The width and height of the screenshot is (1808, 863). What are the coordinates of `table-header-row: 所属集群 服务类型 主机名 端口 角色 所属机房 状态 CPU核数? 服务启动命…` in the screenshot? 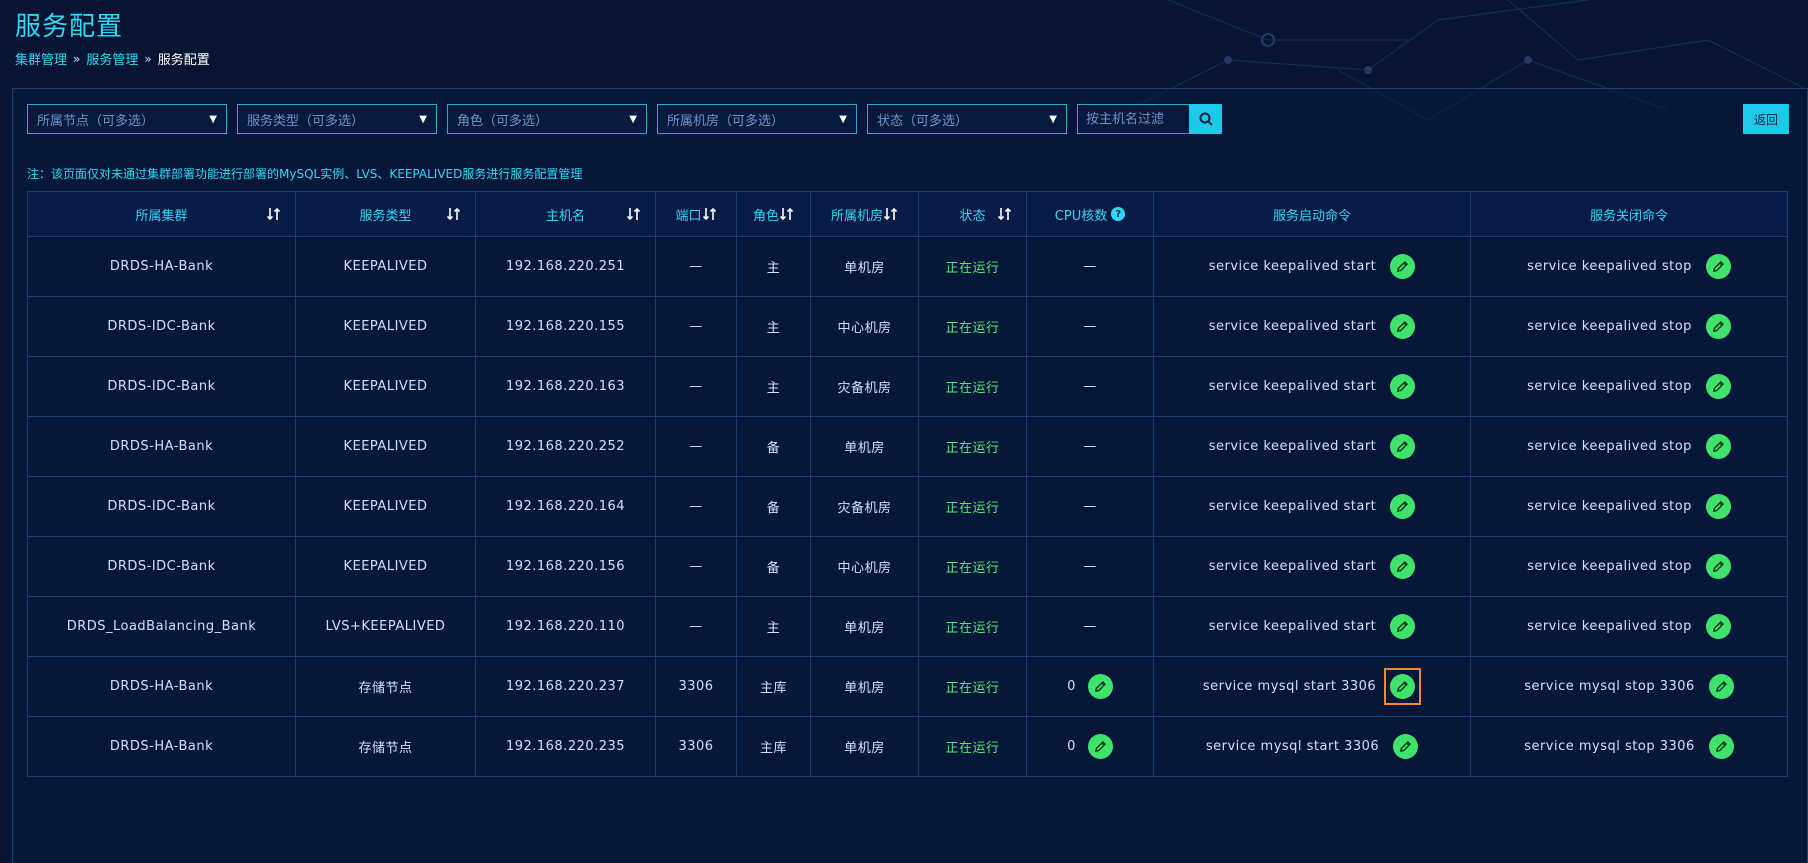 It's located at (907, 214).